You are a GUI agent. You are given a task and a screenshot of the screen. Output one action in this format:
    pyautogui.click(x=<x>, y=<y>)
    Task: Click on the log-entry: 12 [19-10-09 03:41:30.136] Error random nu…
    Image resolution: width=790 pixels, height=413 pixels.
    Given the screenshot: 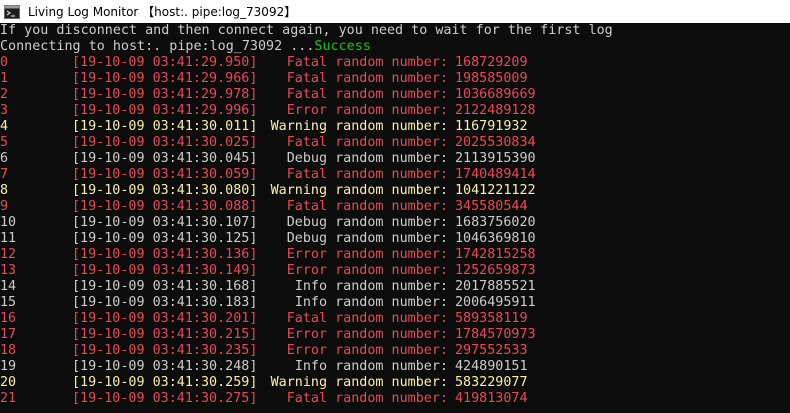 What is the action you would take?
    pyautogui.click(x=395, y=255)
    